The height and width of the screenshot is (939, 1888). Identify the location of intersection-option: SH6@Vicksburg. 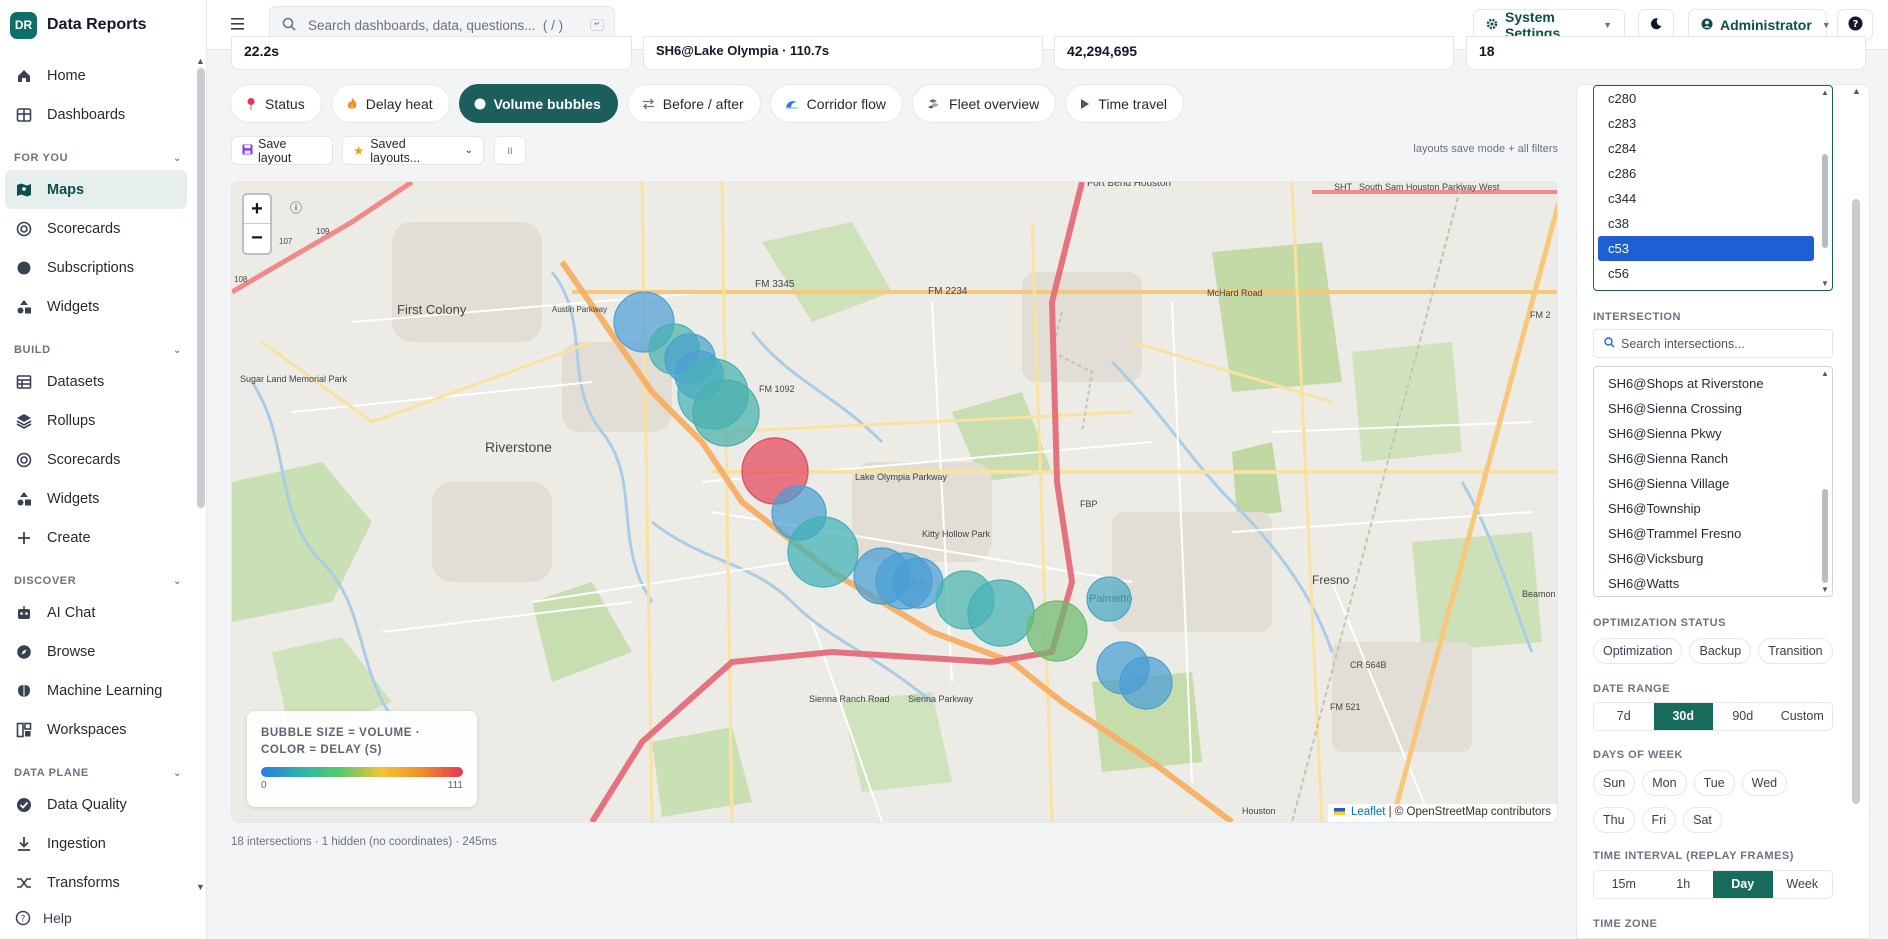
(1706, 558).